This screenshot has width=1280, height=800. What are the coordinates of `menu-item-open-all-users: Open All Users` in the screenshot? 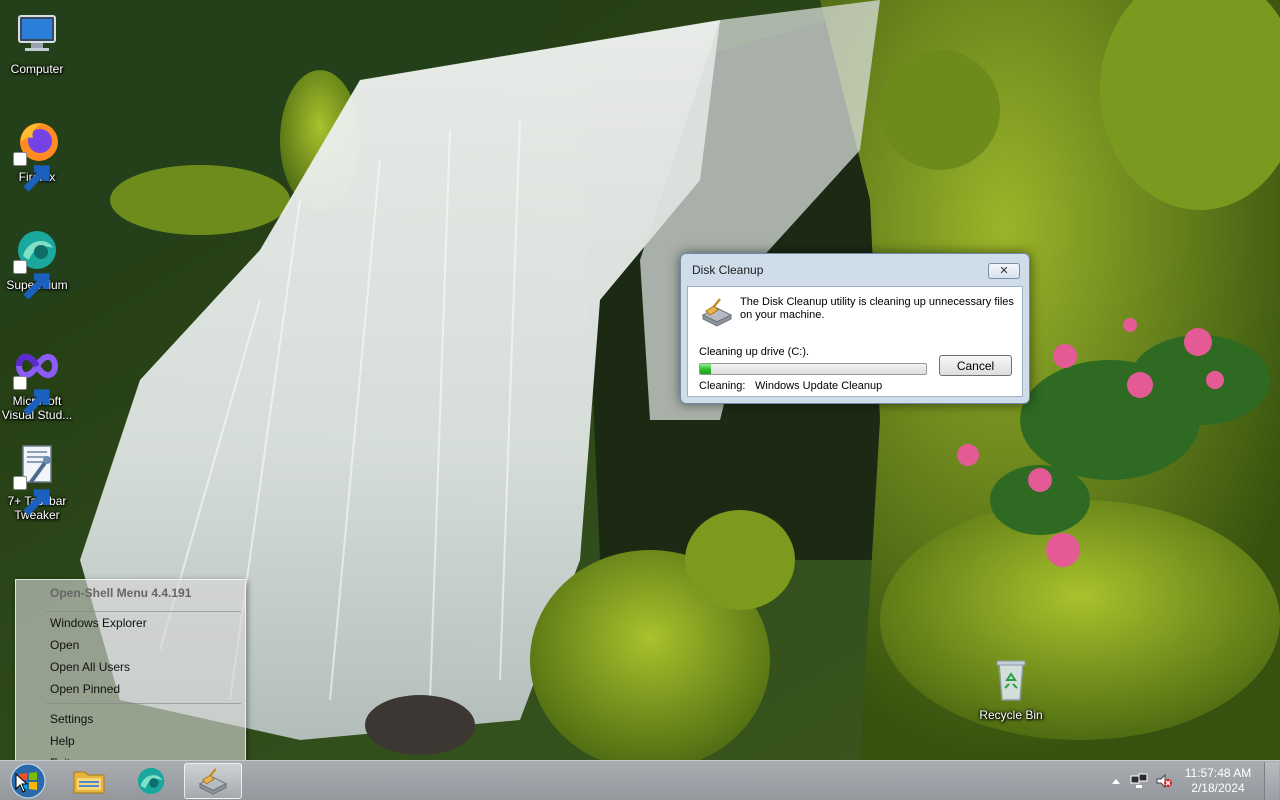 It's located at (145, 667).